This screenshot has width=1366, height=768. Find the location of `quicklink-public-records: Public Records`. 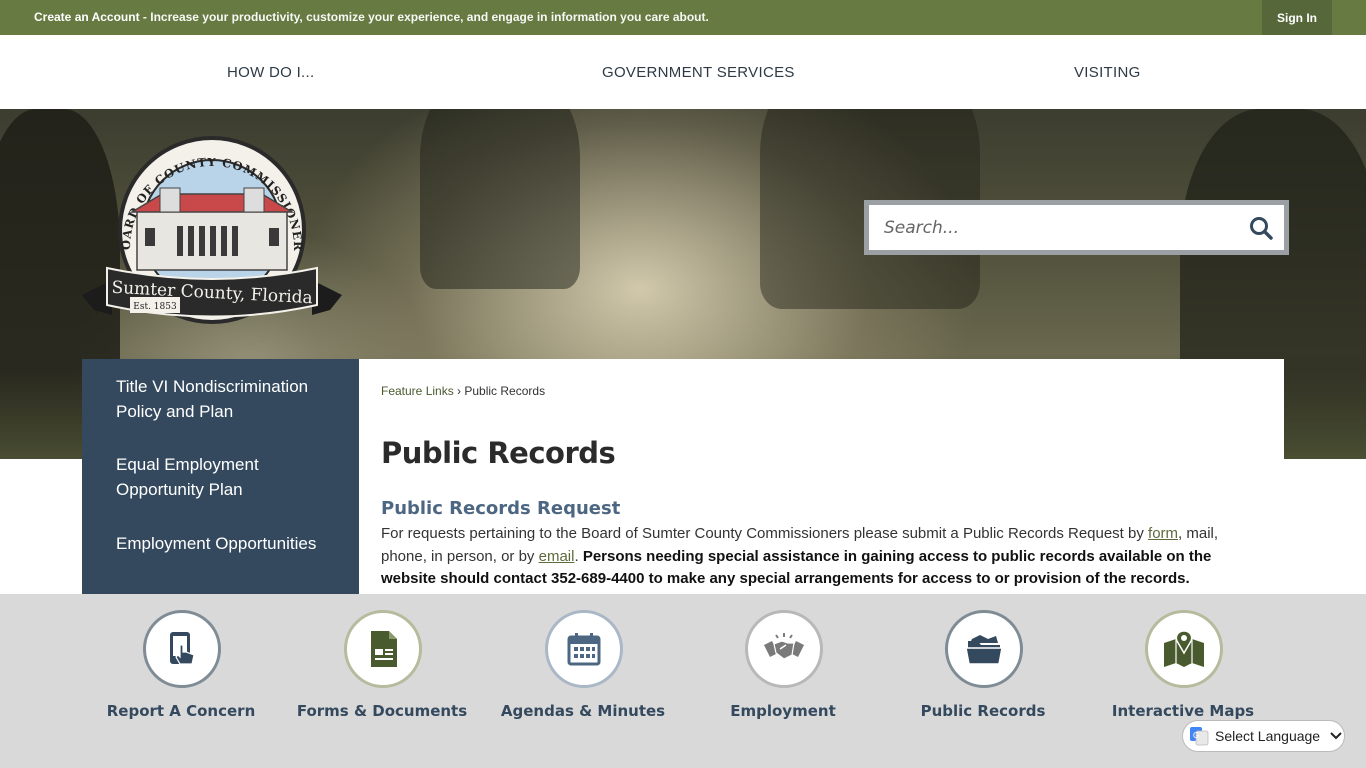

quicklink-public-records: Public Records is located at coordinates (983, 670).